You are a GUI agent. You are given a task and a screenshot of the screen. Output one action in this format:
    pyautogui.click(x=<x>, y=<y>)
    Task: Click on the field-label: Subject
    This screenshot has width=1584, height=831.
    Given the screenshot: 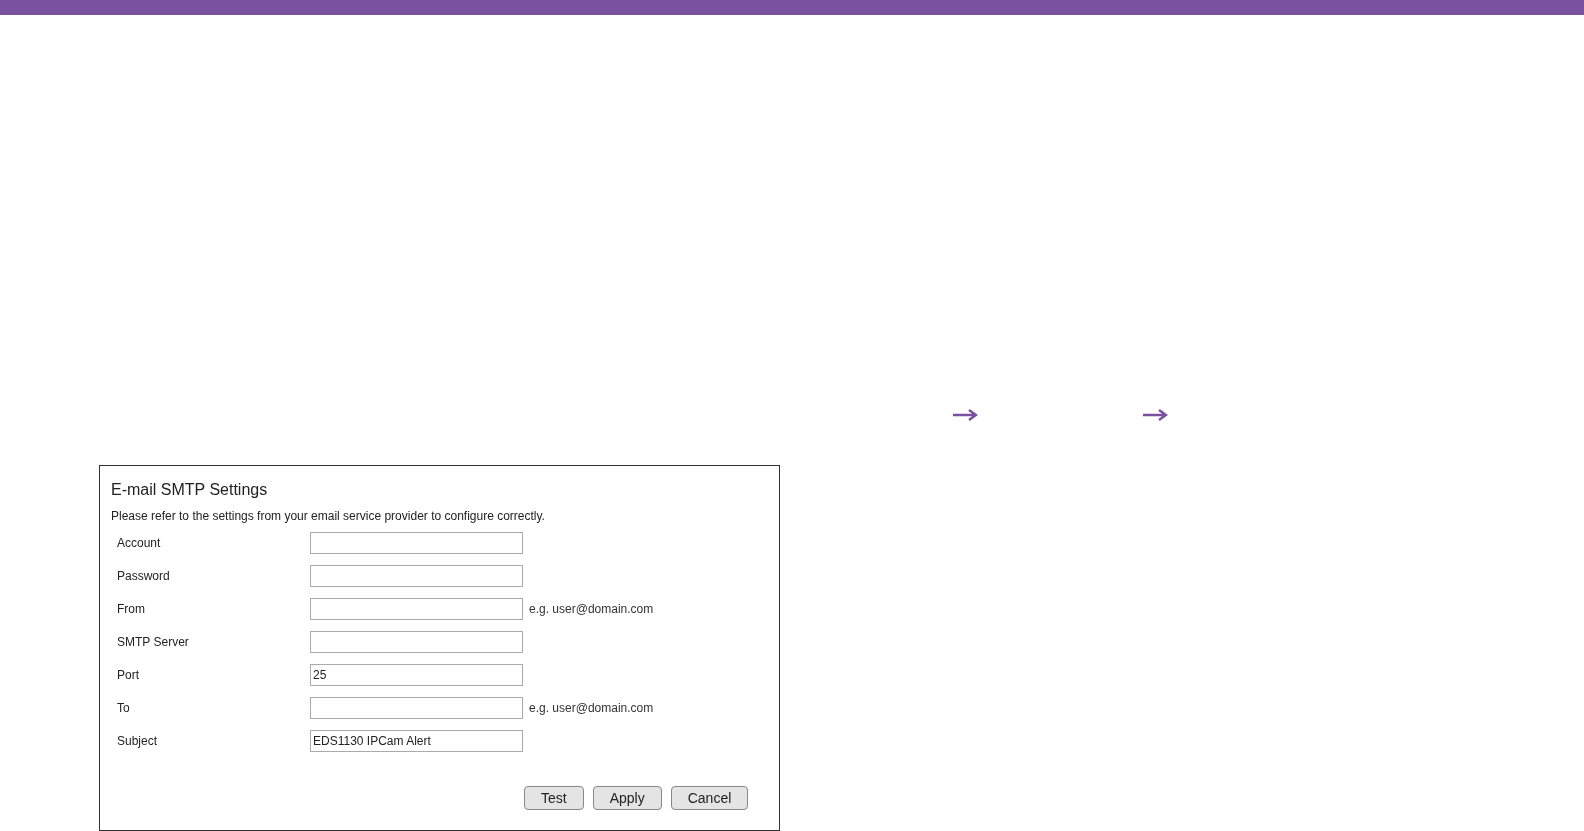 What is the action you would take?
    pyautogui.click(x=138, y=741)
    